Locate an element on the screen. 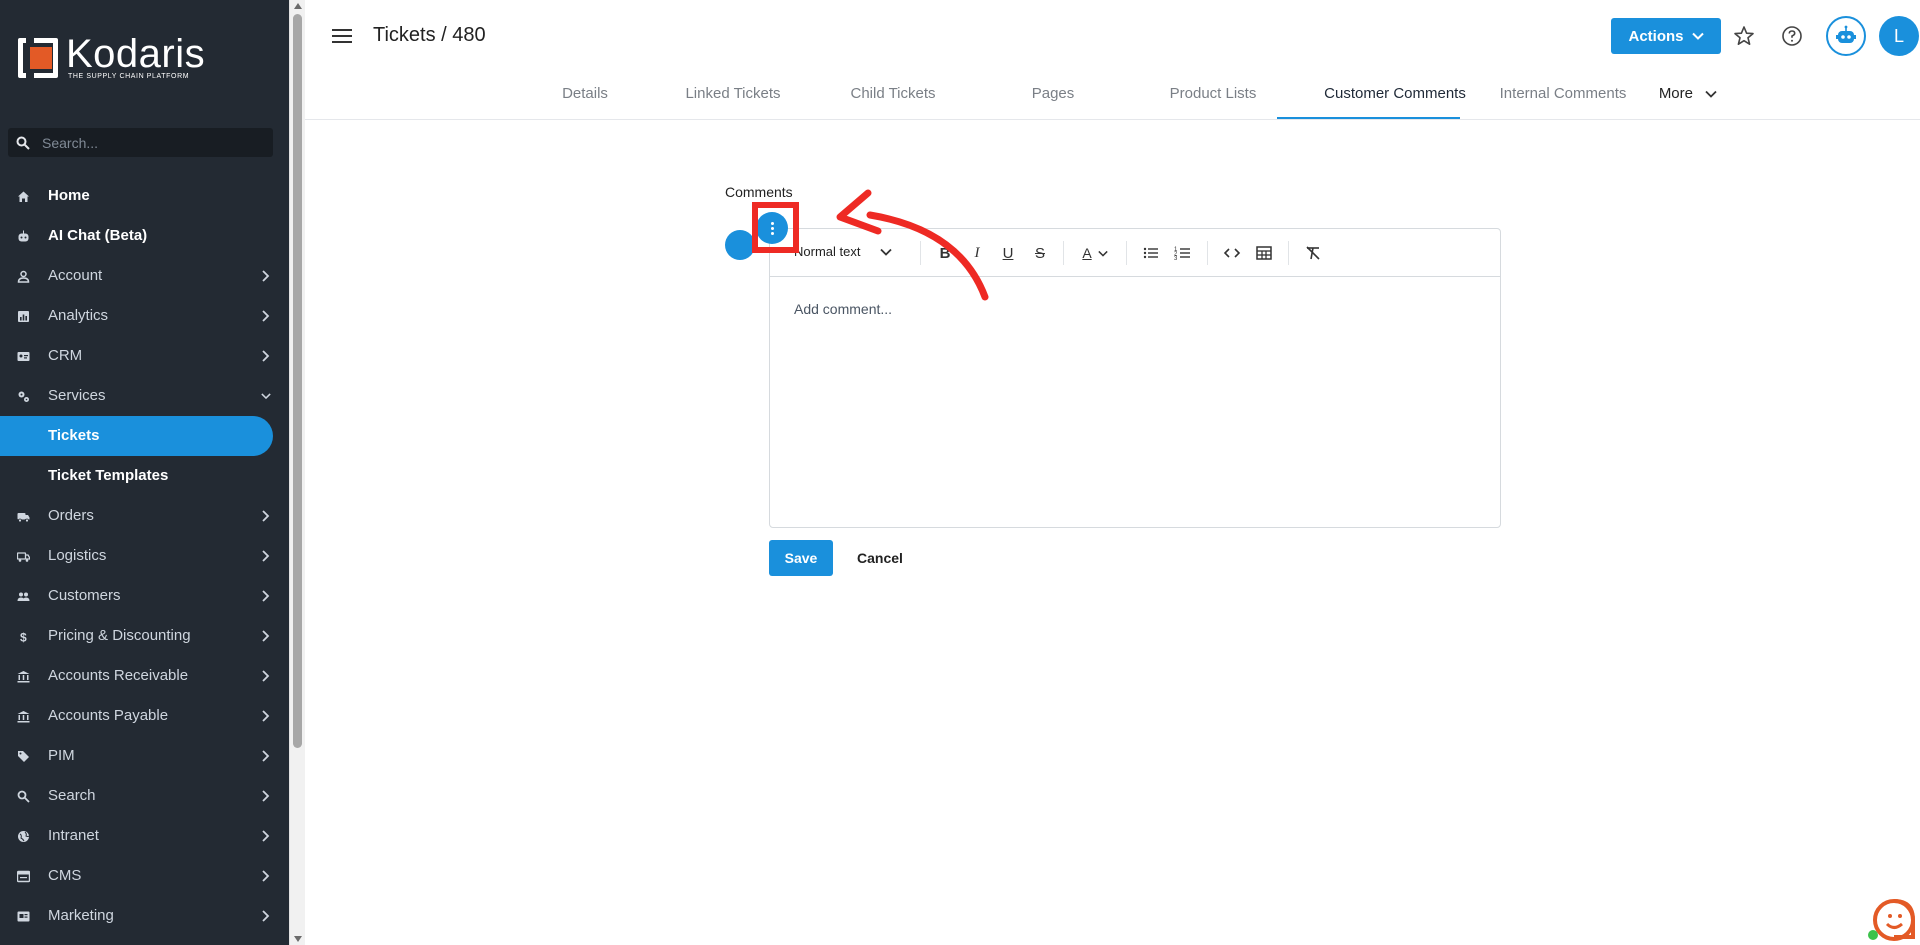 This screenshot has width=1920, height=945. user-avatar: L is located at coordinates (1899, 36).